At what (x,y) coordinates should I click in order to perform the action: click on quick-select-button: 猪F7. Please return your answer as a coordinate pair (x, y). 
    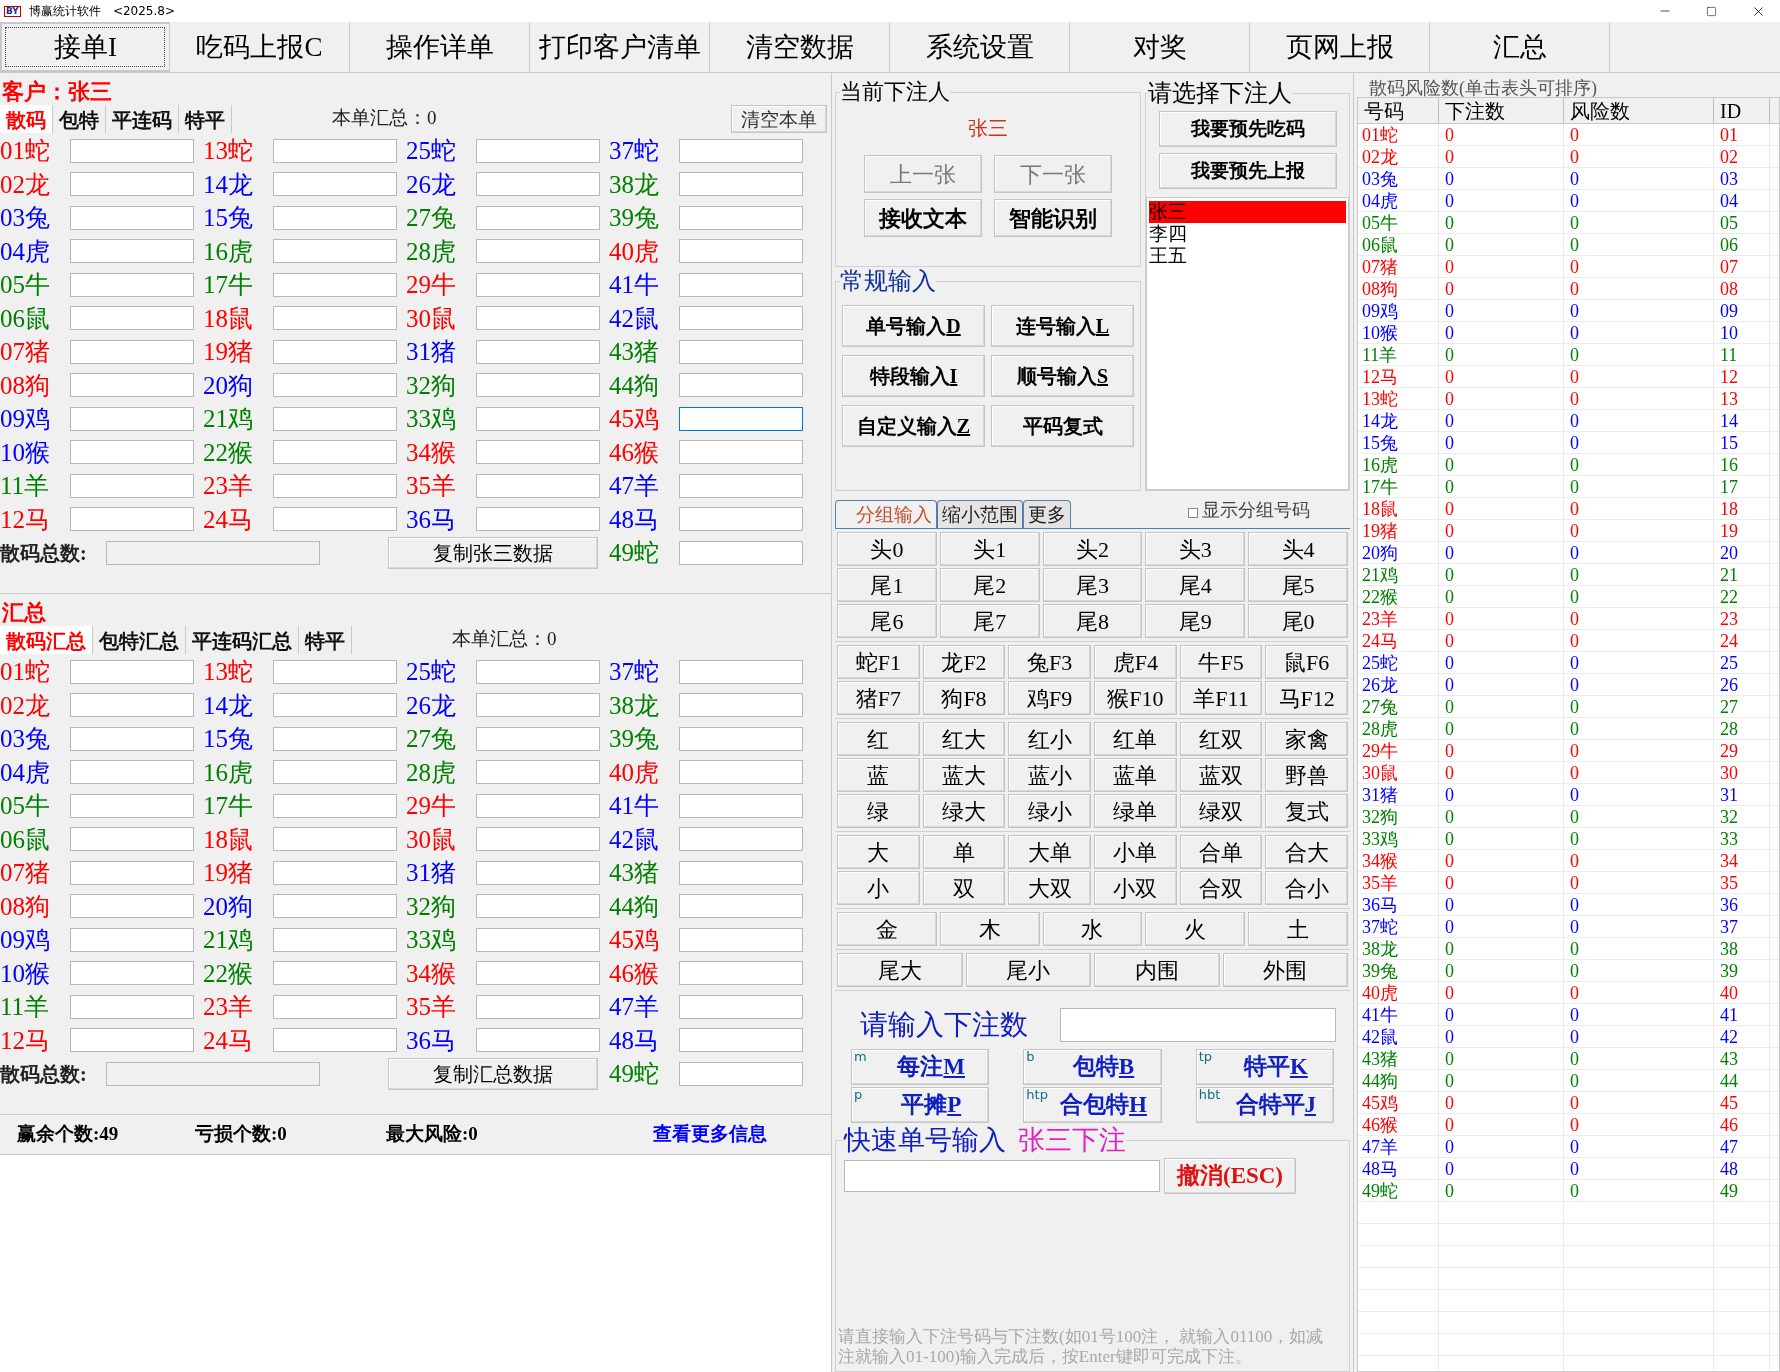
    Looking at the image, I should click on (878, 698).